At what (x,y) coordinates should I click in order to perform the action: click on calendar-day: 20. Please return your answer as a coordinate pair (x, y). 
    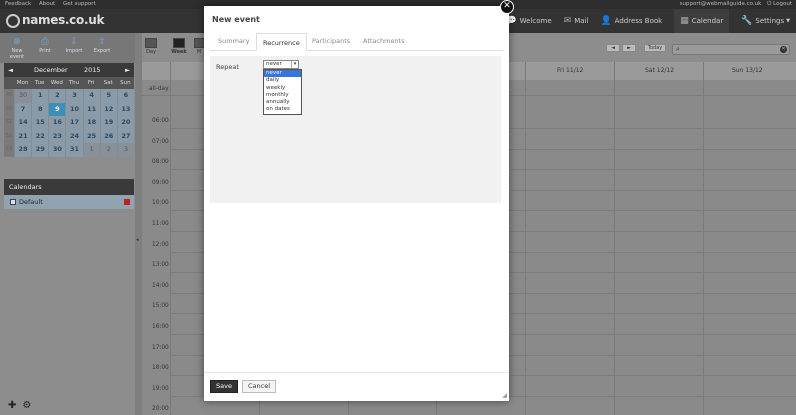
    Looking at the image, I should click on (125, 123).